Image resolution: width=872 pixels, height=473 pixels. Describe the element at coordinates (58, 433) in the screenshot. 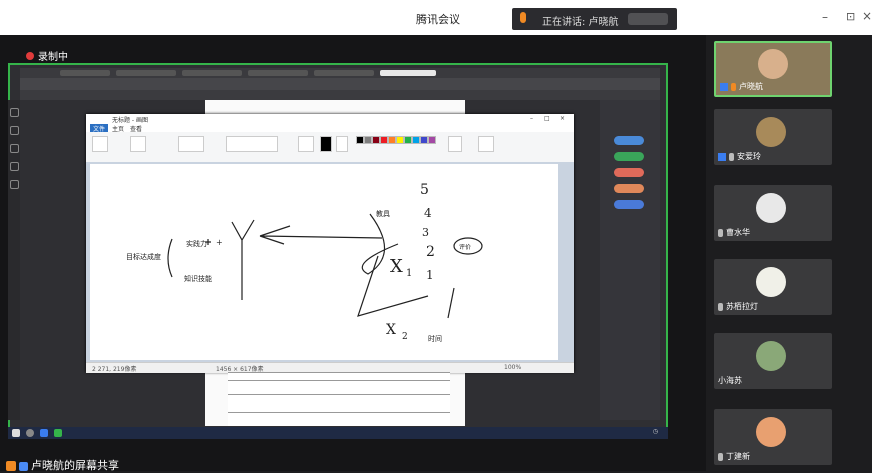

I see `app-icon` at that location.